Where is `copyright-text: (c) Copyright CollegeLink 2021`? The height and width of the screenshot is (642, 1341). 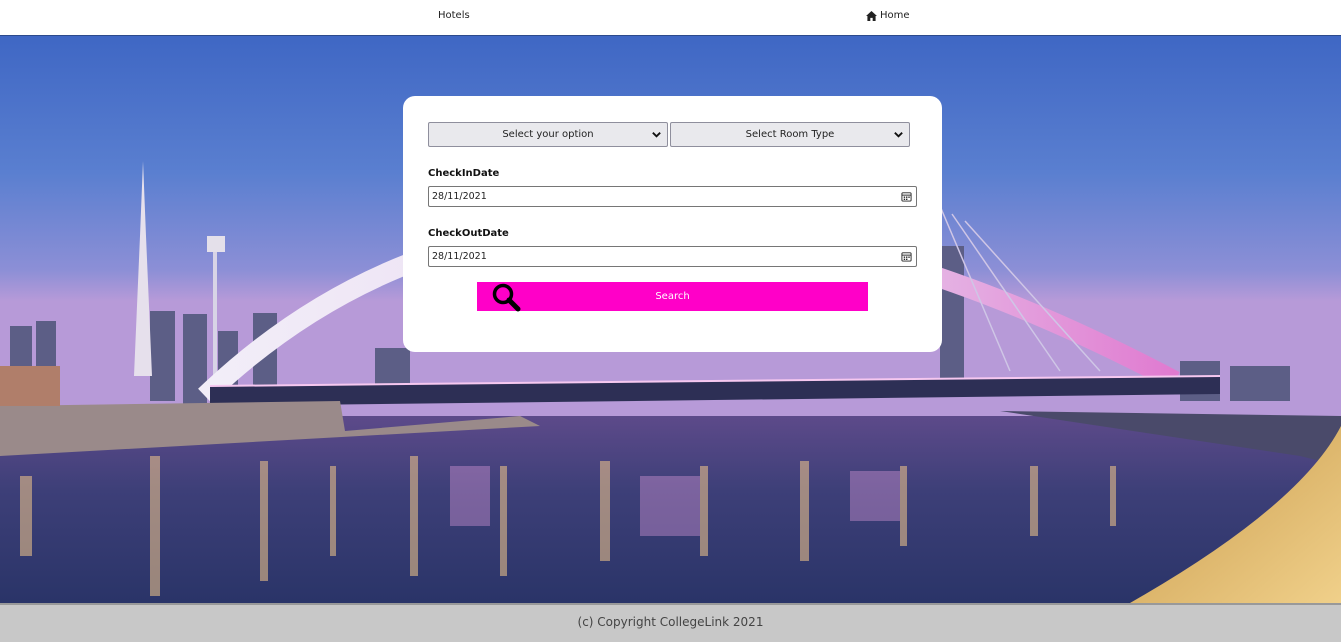 copyright-text: (c) Copyright CollegeLink 2021 is located at coordinates (670, 622).